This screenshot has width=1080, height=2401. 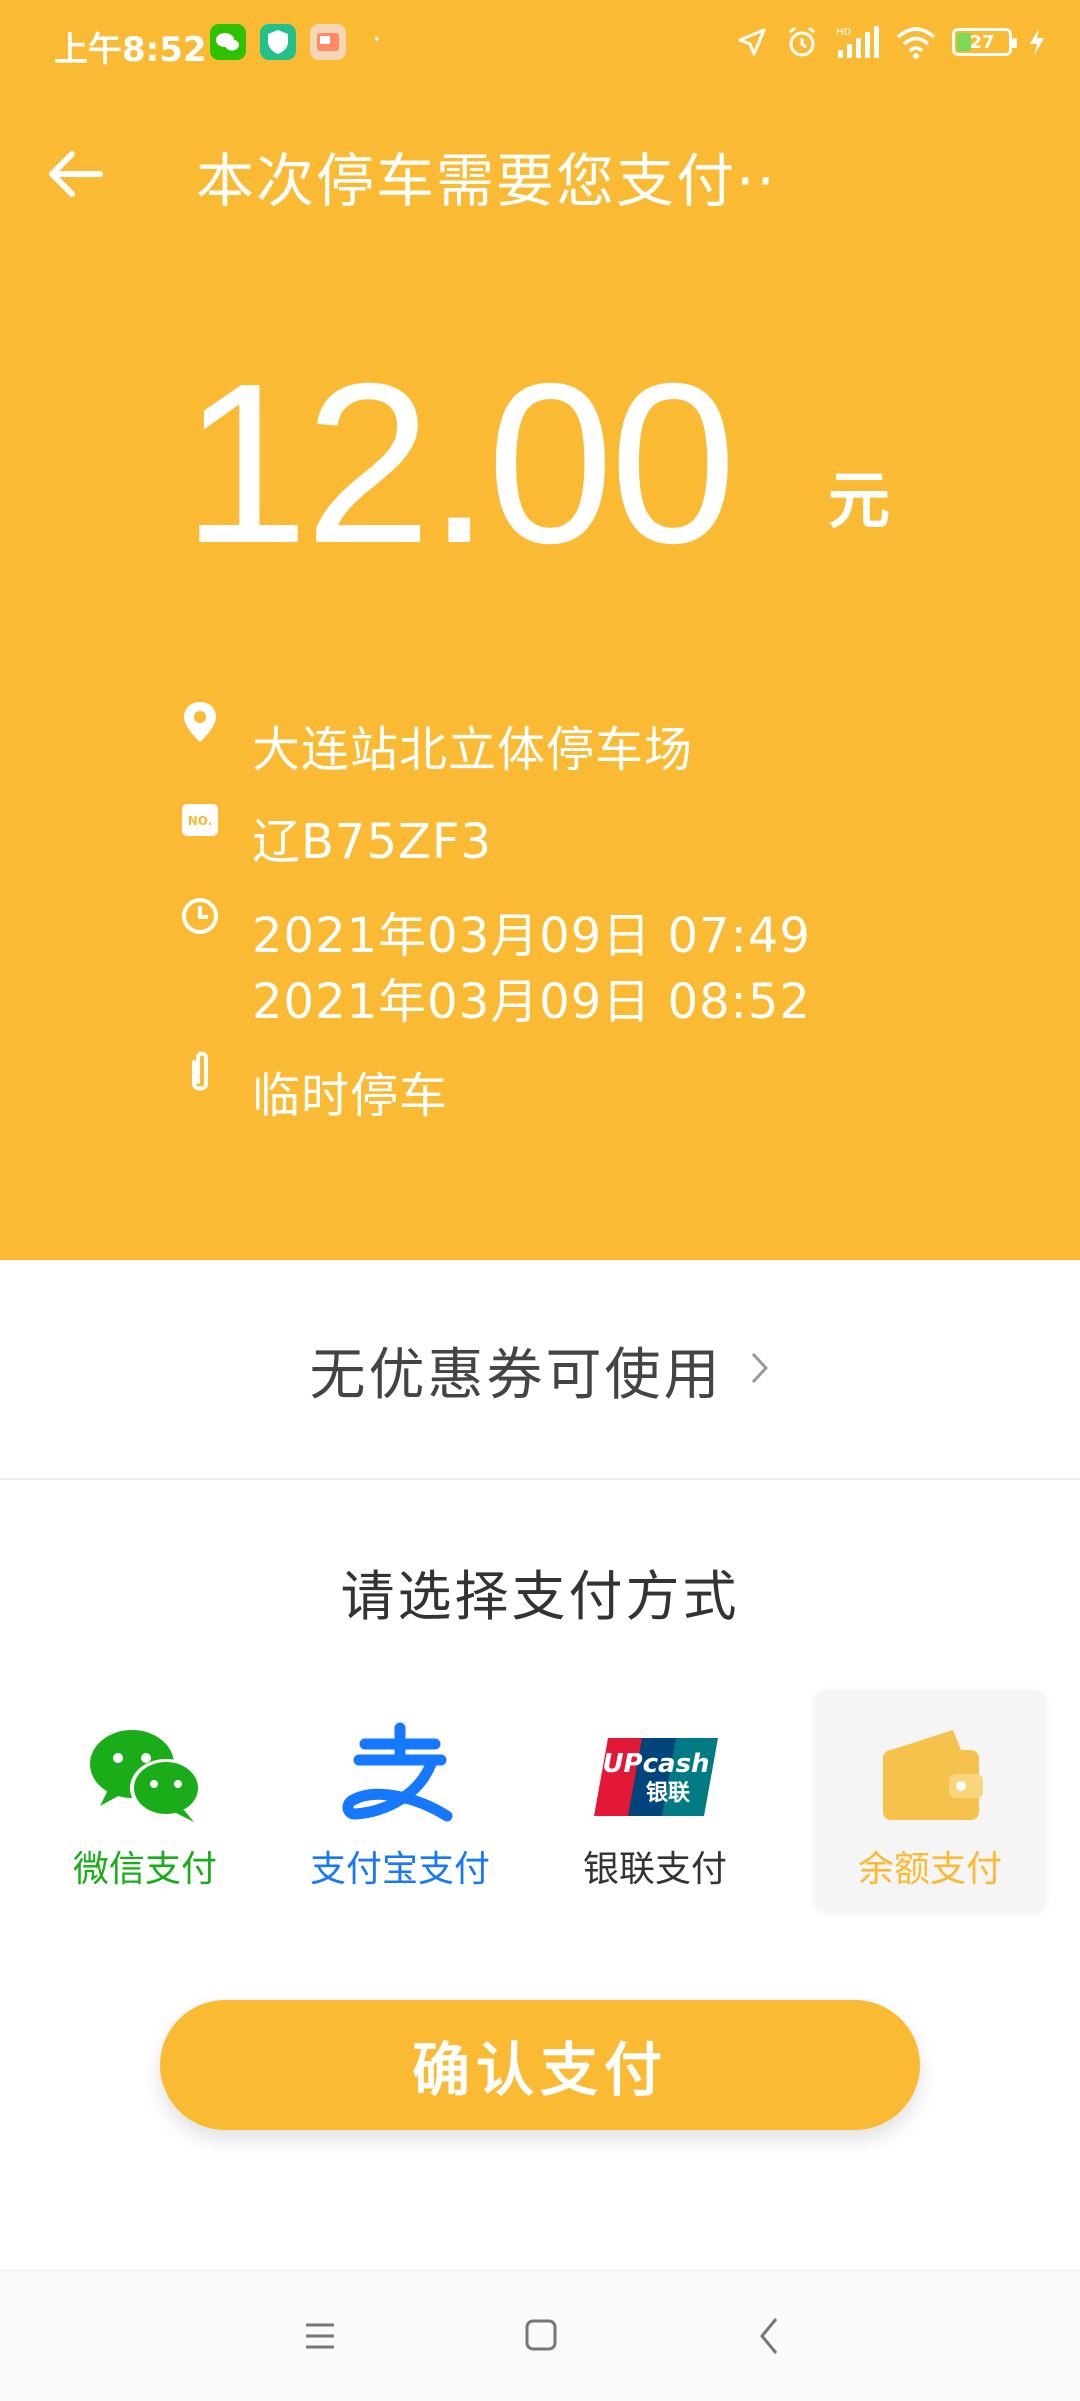 I want to click on menu-nav-button, so click(x=320, y=2336).